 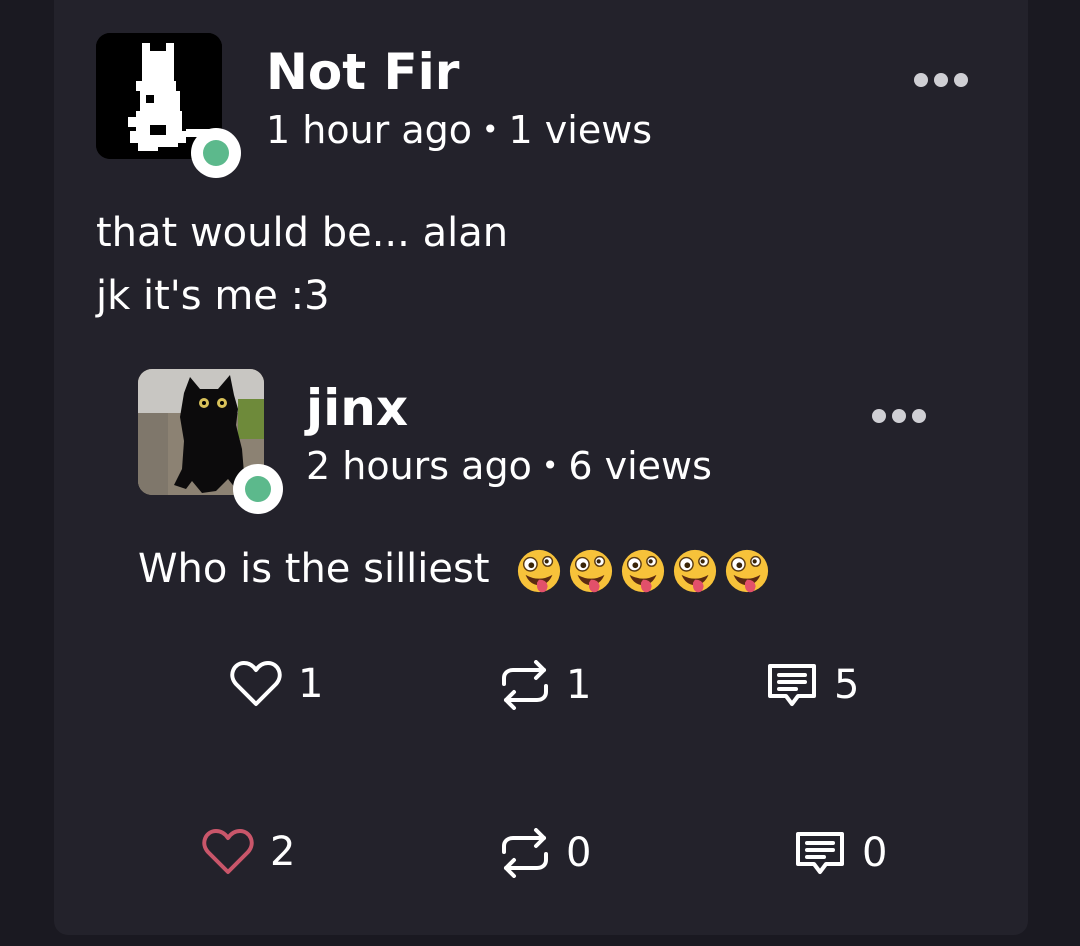 I want to click on post-line-1: that would be... alan, so click(x=302, y=233).